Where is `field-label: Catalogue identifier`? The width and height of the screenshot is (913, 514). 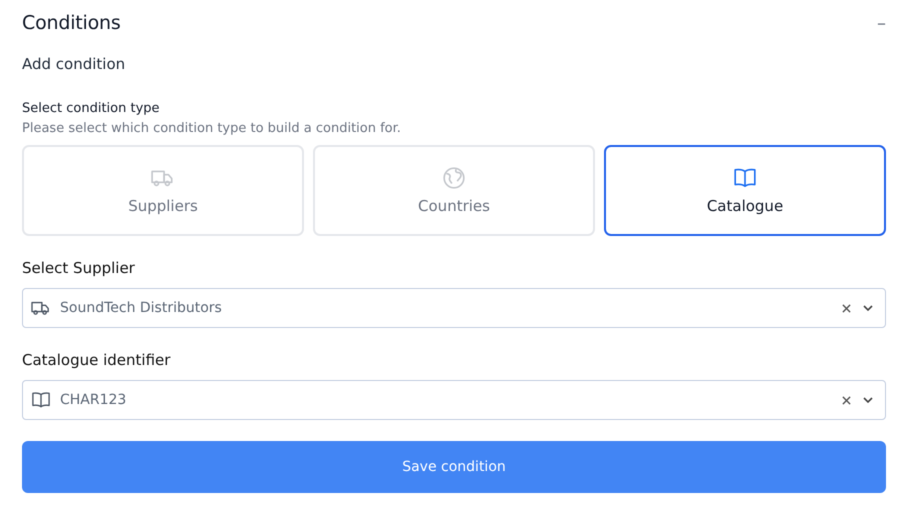
field-label: Catalogue identifier is located at coordinates (97, 360).